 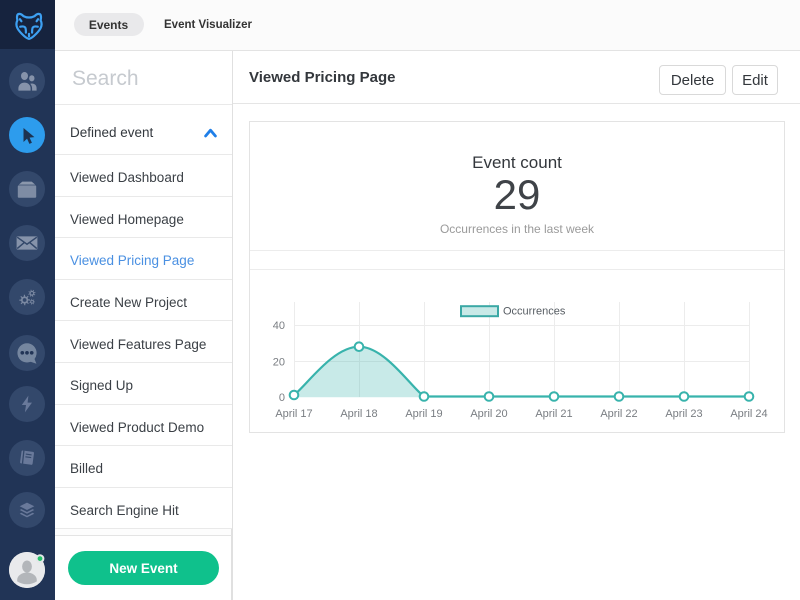 What do you see at coordinates (279, 363) in the screenshot?
I see `svg-text: 20` at bounding box center [279, 363].